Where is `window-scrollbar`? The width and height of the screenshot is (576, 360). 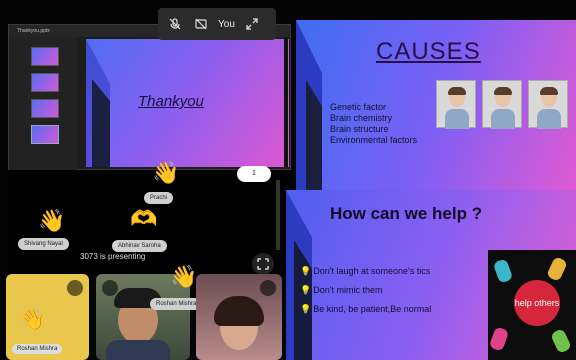 window-scrollbar is located at coordinates (286, 102).